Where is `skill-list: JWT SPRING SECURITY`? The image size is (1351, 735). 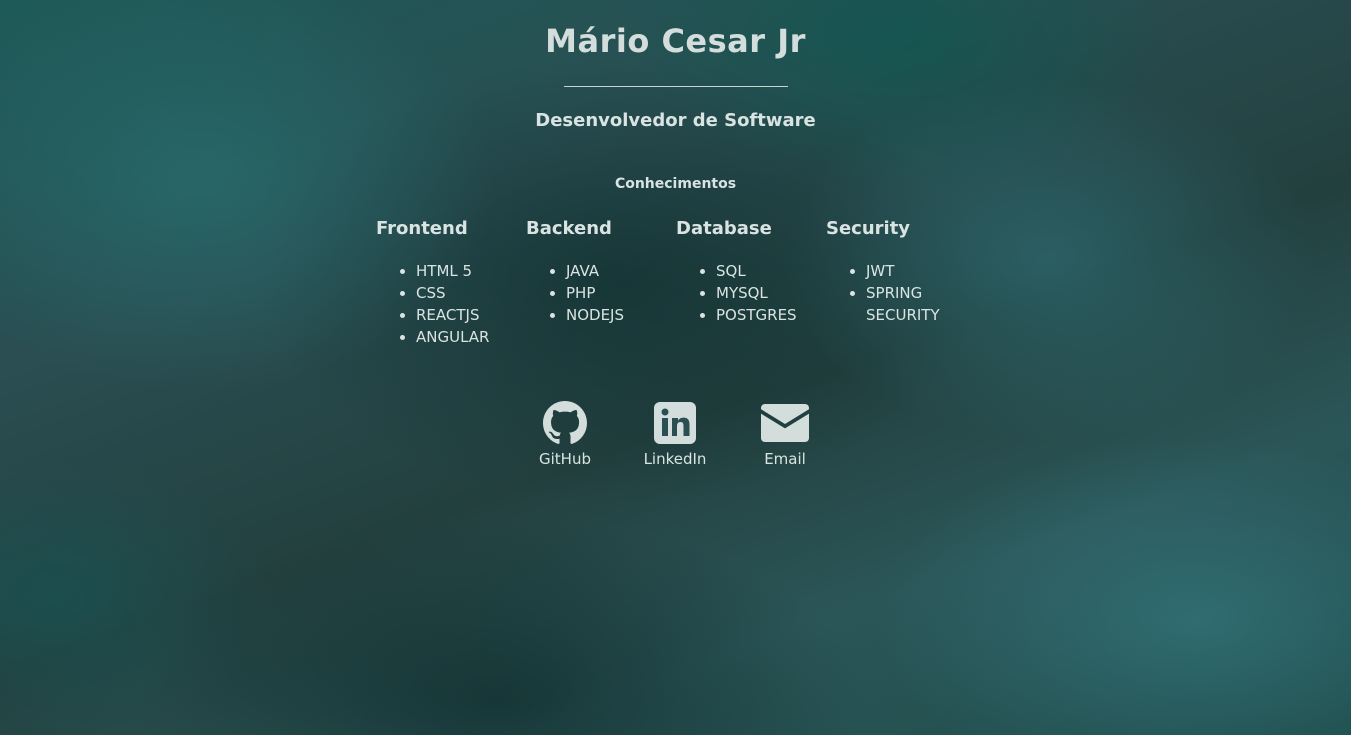 skill-list: JWT SPRING SECURITY is located at coordinates (901, 293).